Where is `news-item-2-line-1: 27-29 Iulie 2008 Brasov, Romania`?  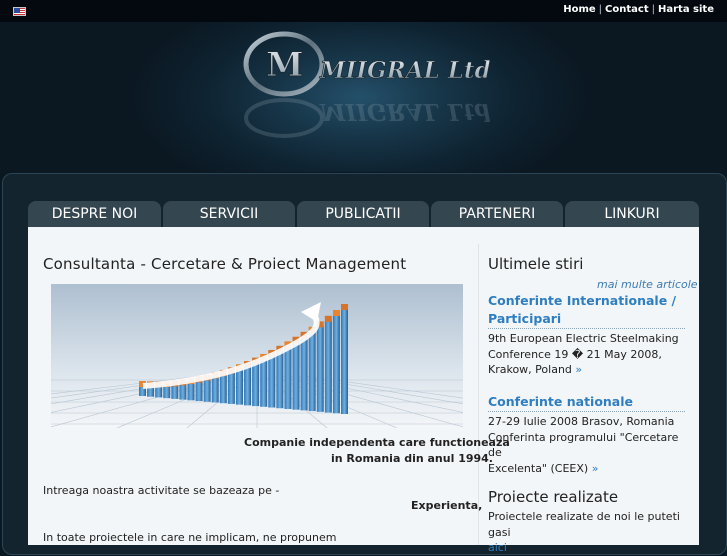
news-item-2-line-1: 27-29 Iulie 2008 Brasov, Romania is located at coordinates (581, 421).